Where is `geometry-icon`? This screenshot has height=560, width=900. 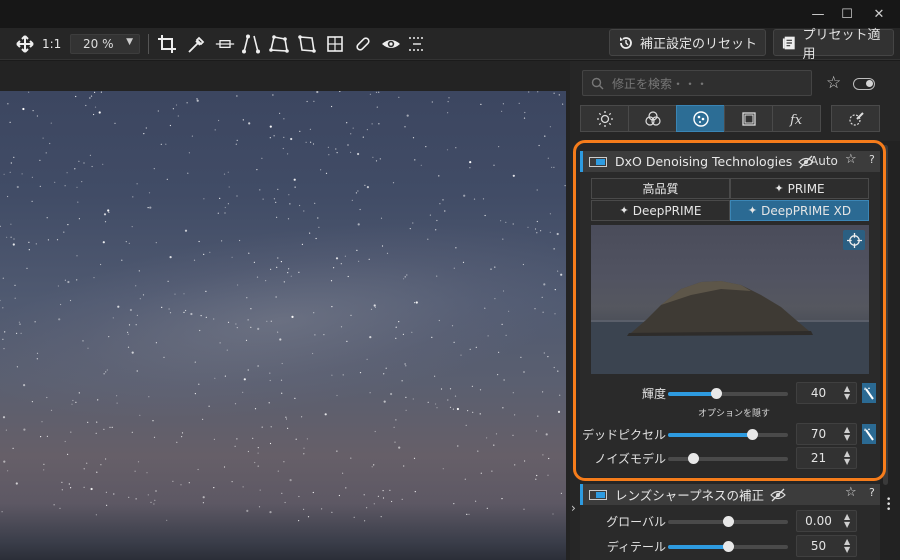
geometry-icon is located at coordinates (748, 118).